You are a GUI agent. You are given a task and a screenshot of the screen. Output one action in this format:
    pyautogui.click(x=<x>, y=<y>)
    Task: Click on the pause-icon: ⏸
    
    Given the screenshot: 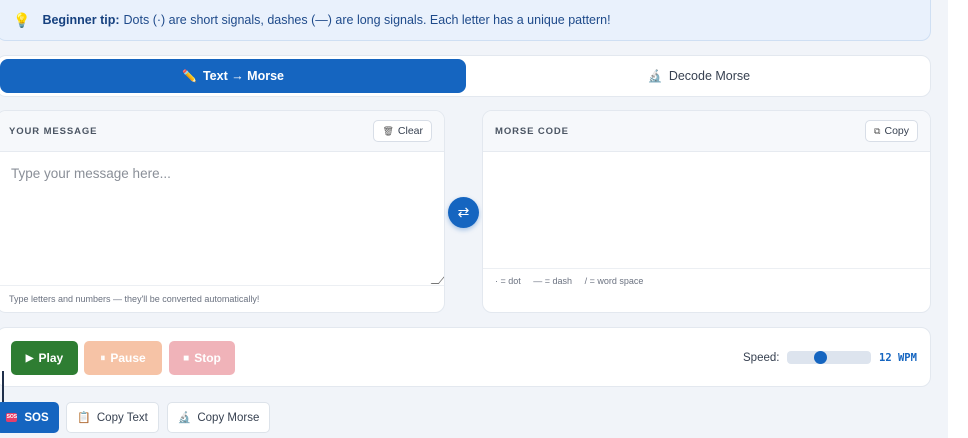 What is the action you would take?
    pyautogui.click(x=103, y=358)
    